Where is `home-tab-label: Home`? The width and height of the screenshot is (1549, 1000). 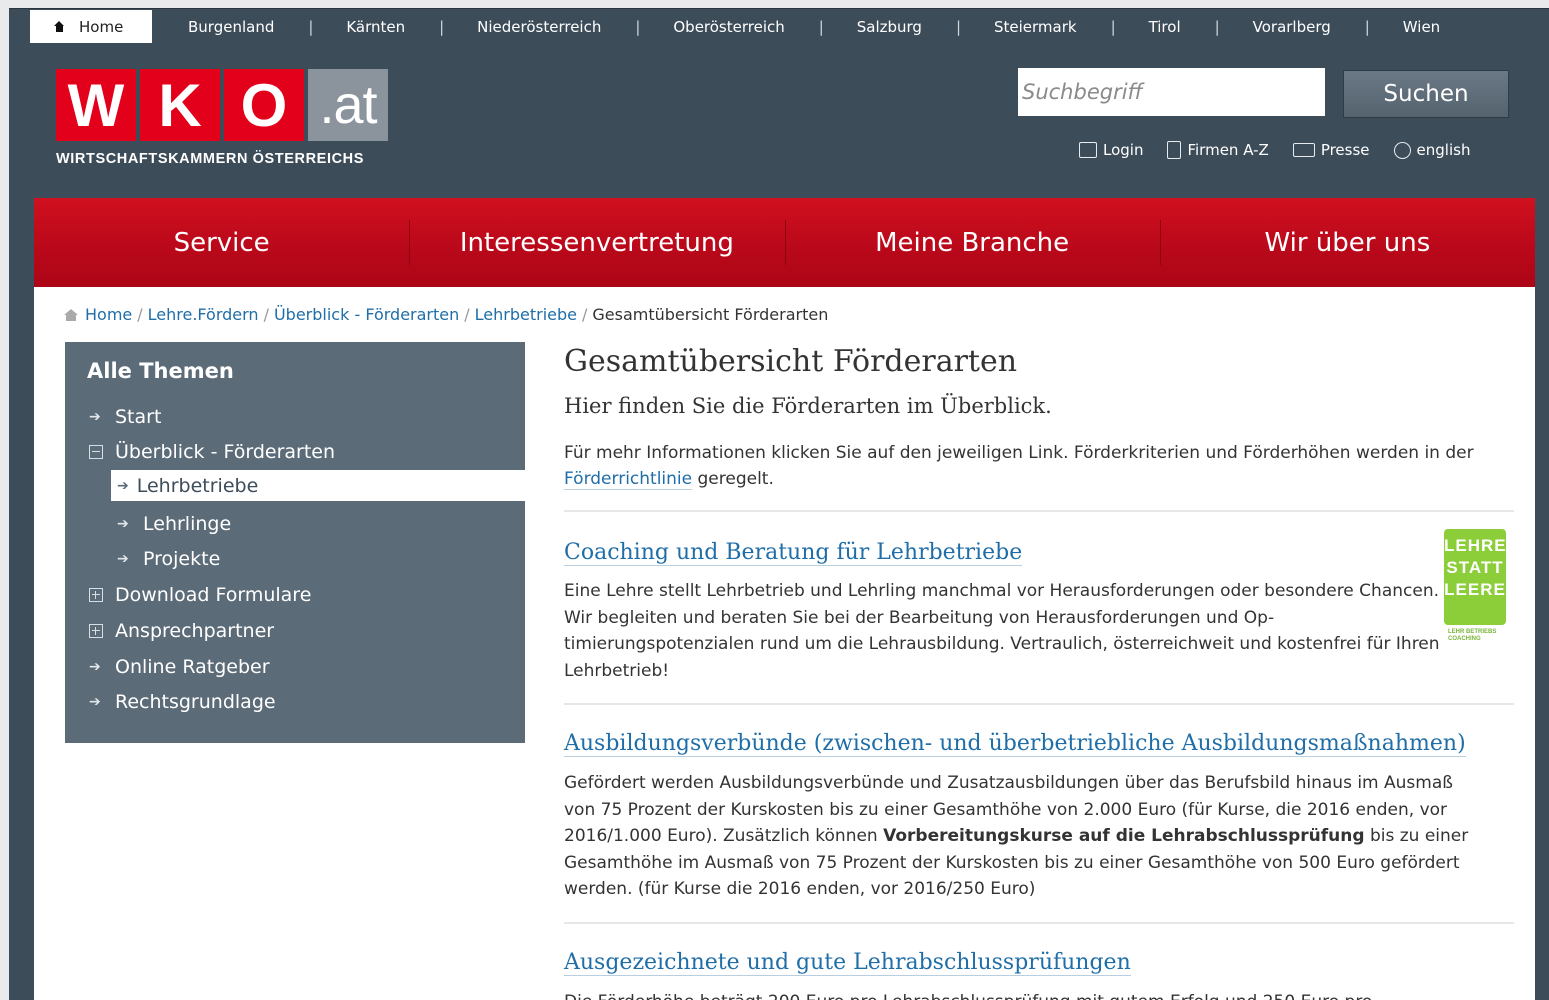
home-tab-label: Home is located at coordinates (101, 26).